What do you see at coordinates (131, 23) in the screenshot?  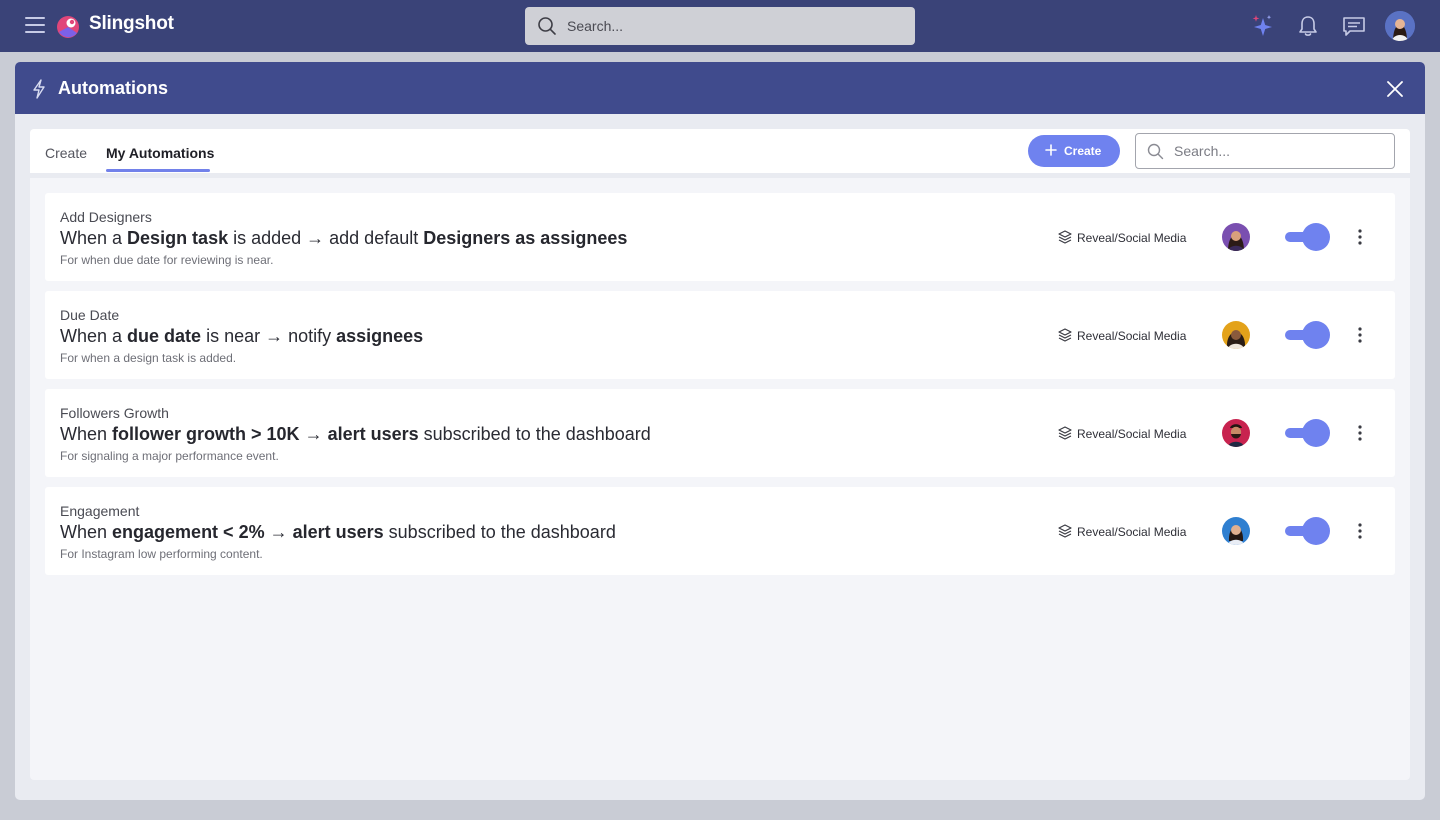 I see `app-name: Slingshot` at bounding box center [131, 23].